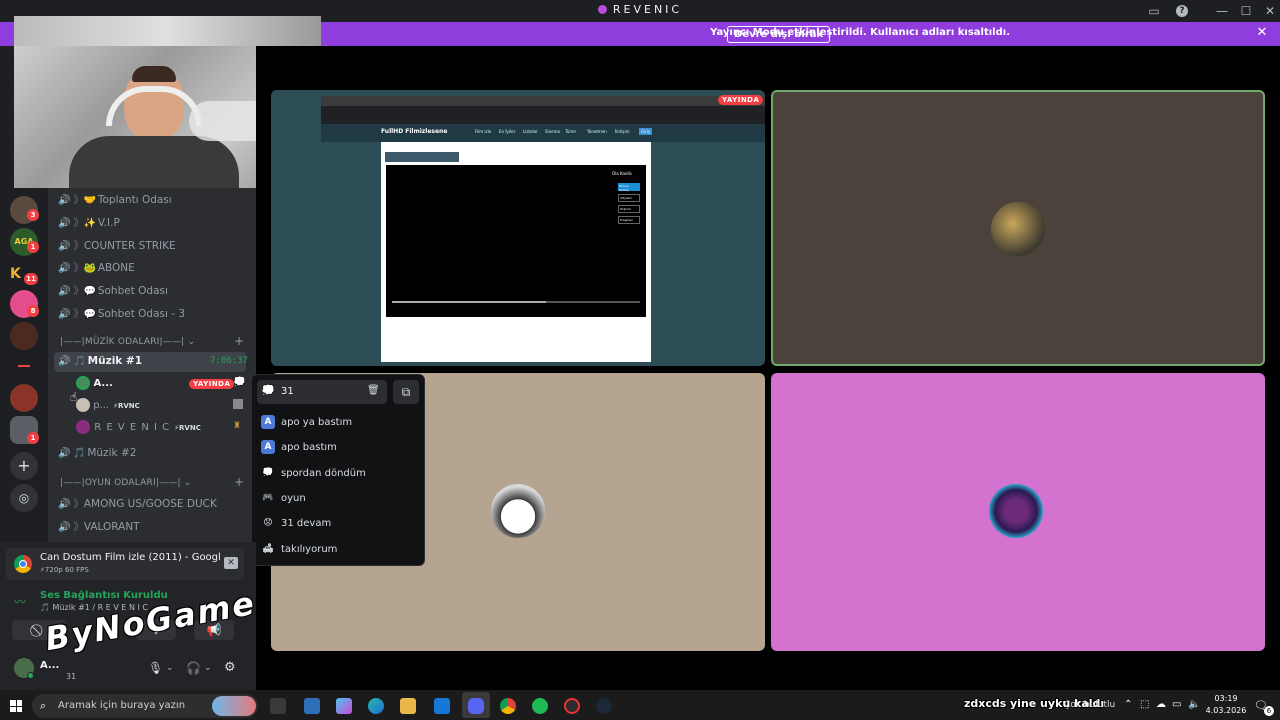 The height and width of the screenshot is (720, 1280). What do you see at coordinates (64, 570) in the screenshot?
I see `stream-quality: ⚡720p 60 FPS` at bounding box center [64, 570].